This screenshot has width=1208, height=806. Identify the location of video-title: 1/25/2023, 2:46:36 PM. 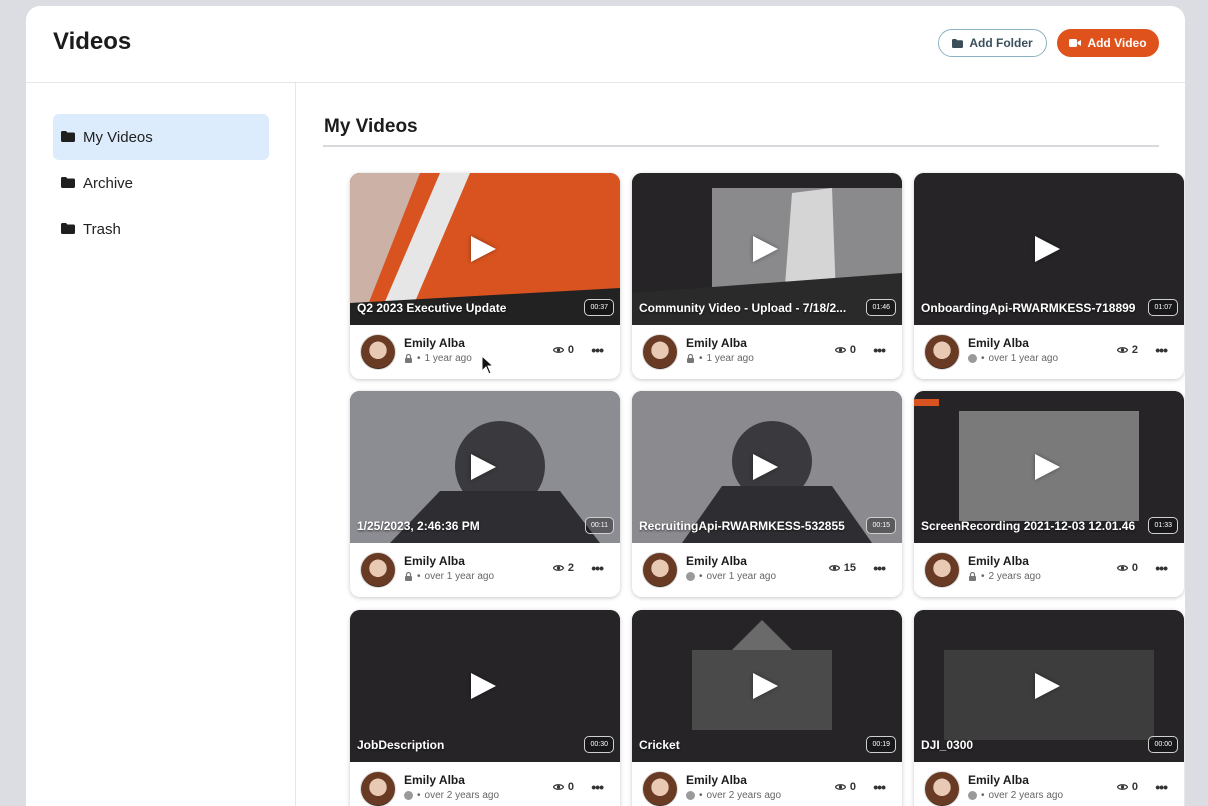
(418, 526).